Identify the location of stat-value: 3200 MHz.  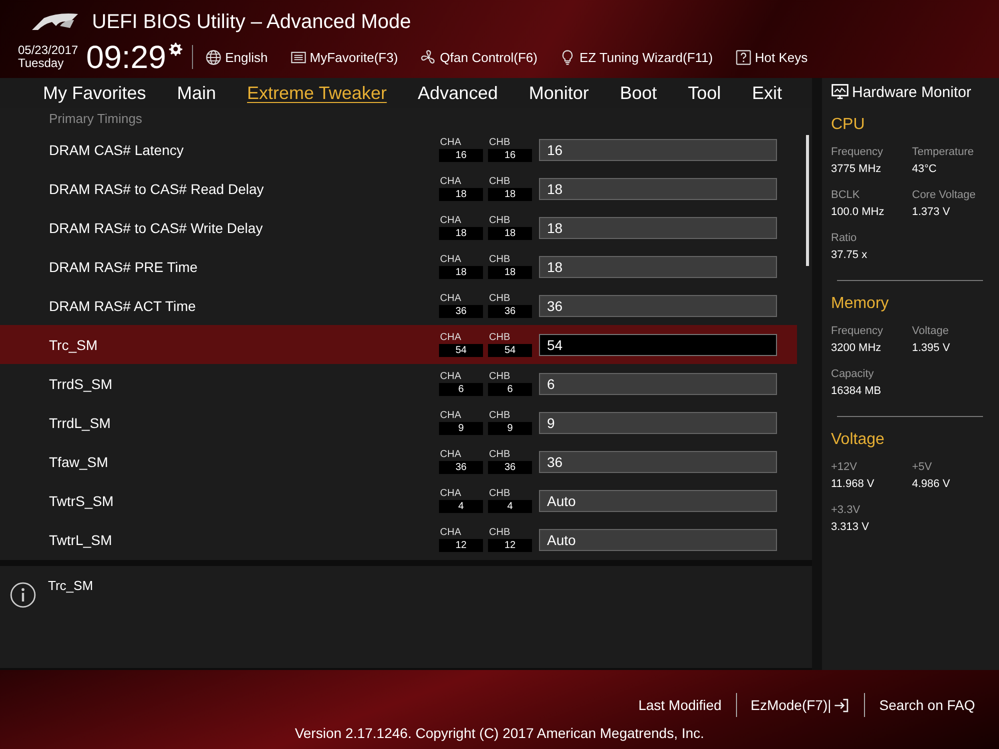
(856, 348).